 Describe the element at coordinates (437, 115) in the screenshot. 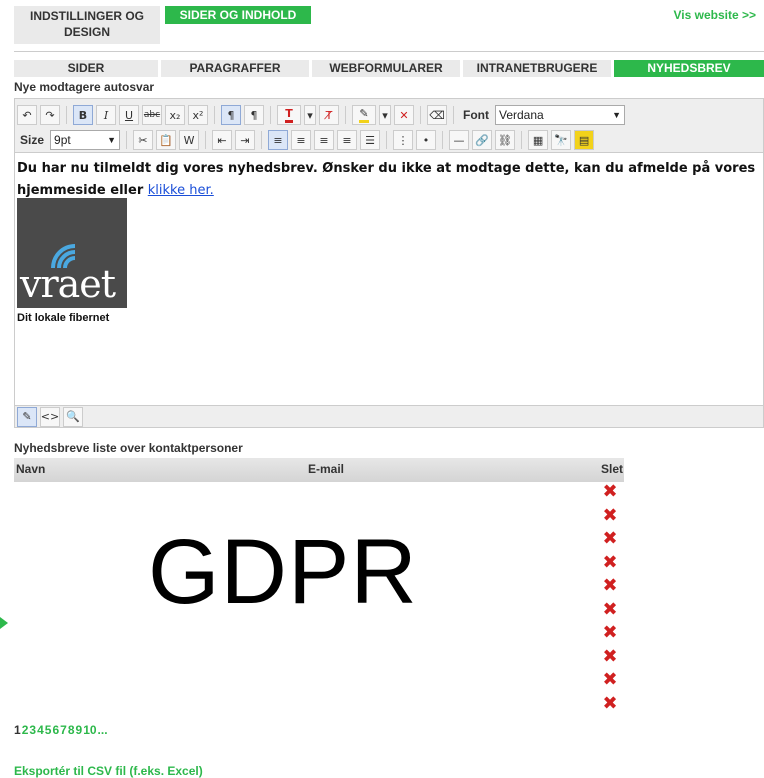

I see `eraser-icon: ⌫` at that location.